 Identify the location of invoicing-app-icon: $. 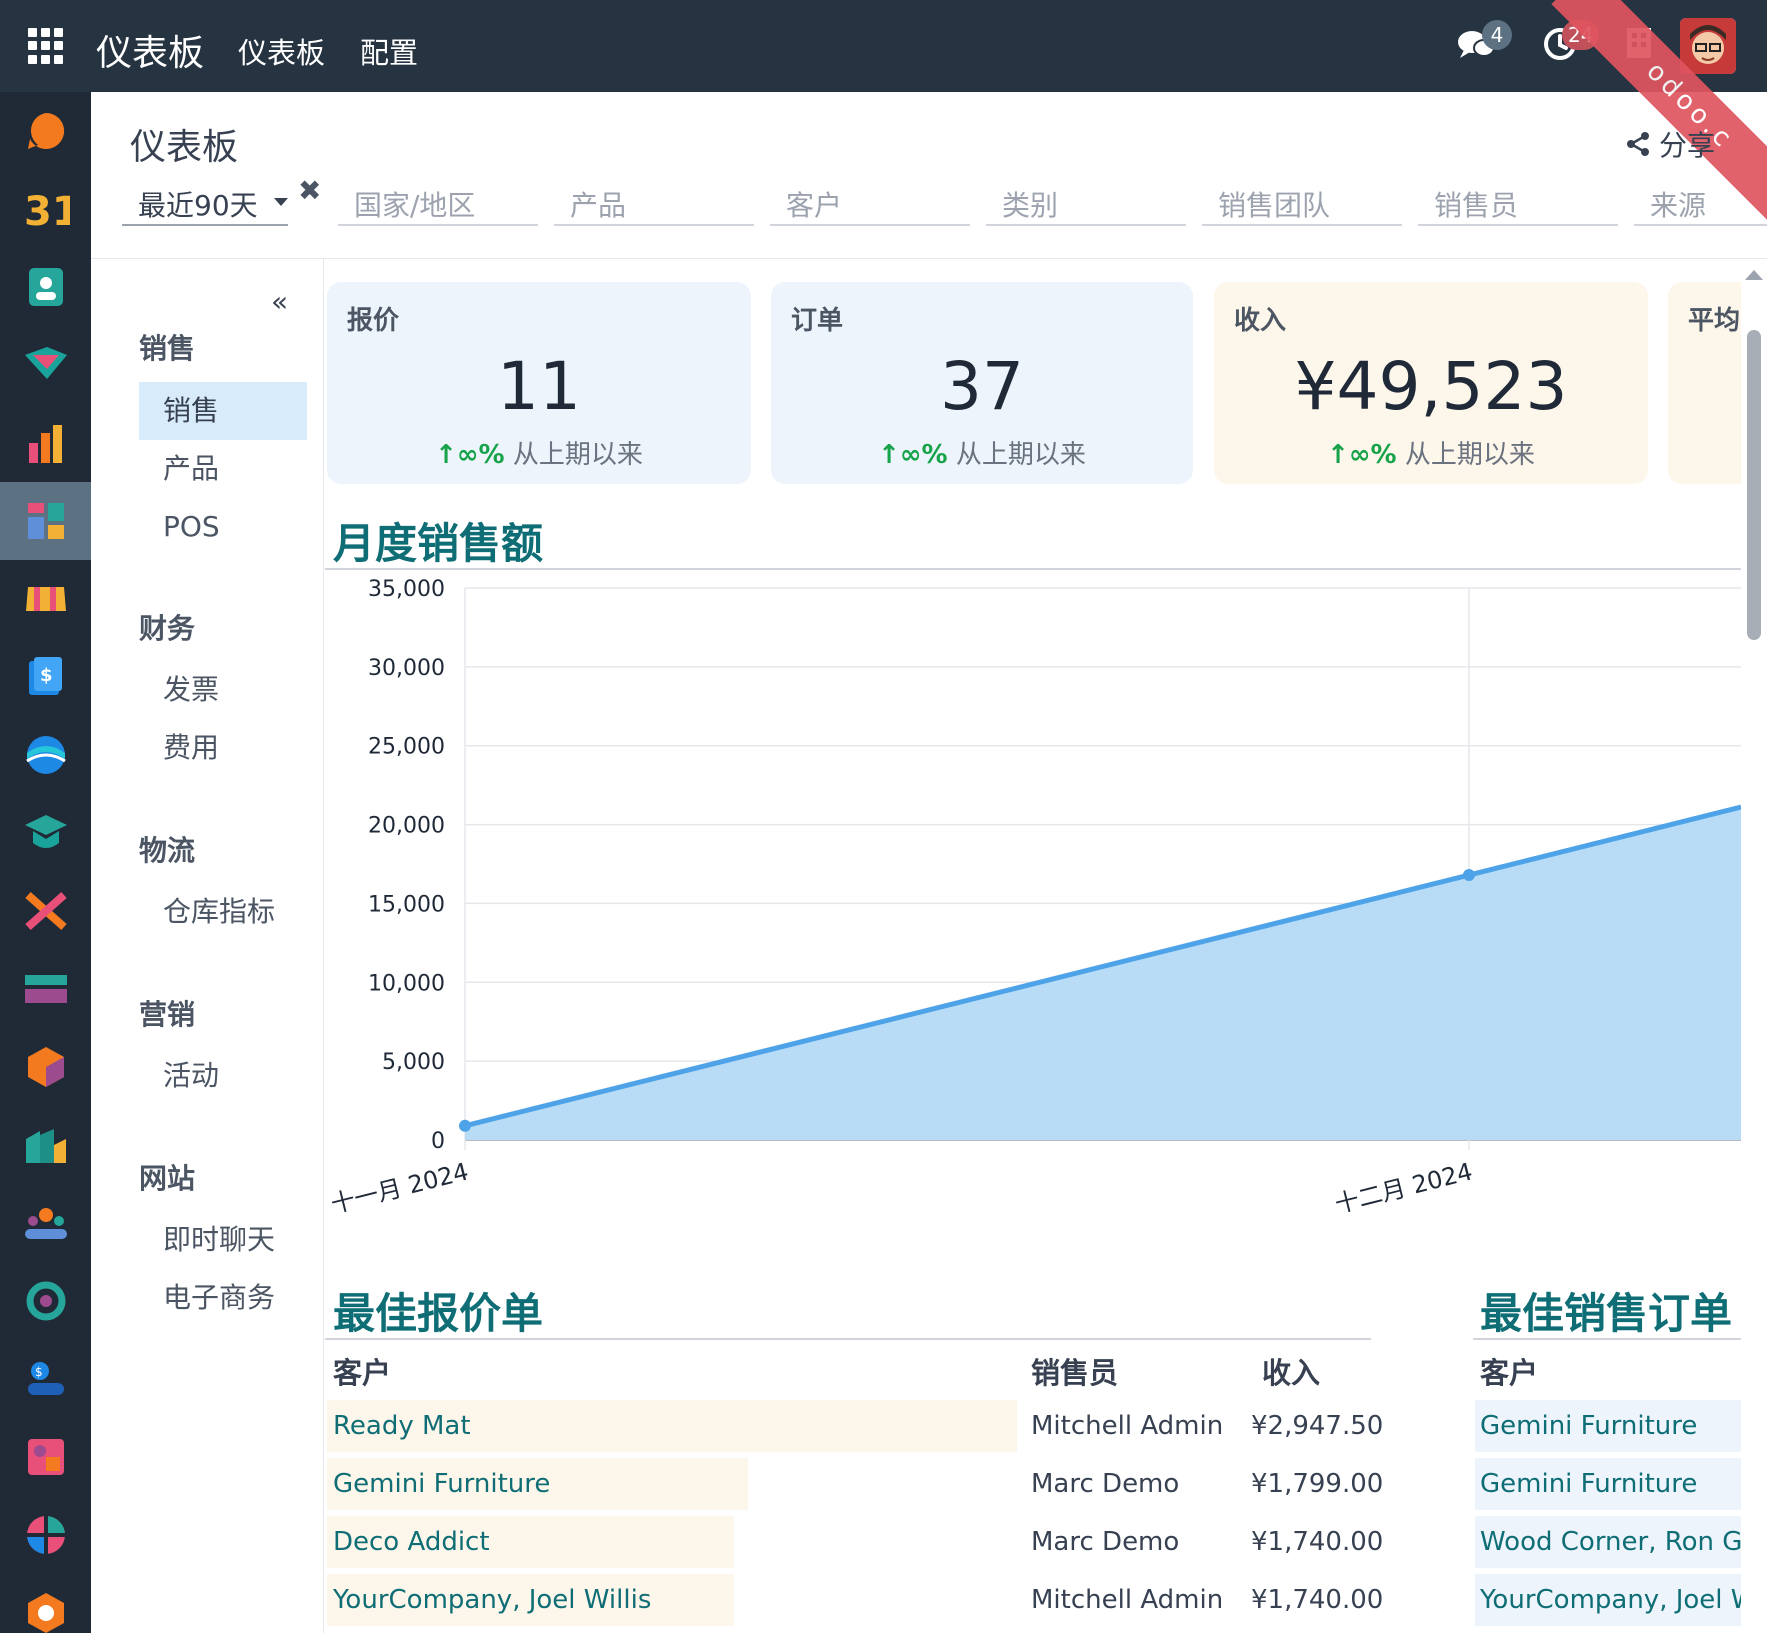
(45, 677).